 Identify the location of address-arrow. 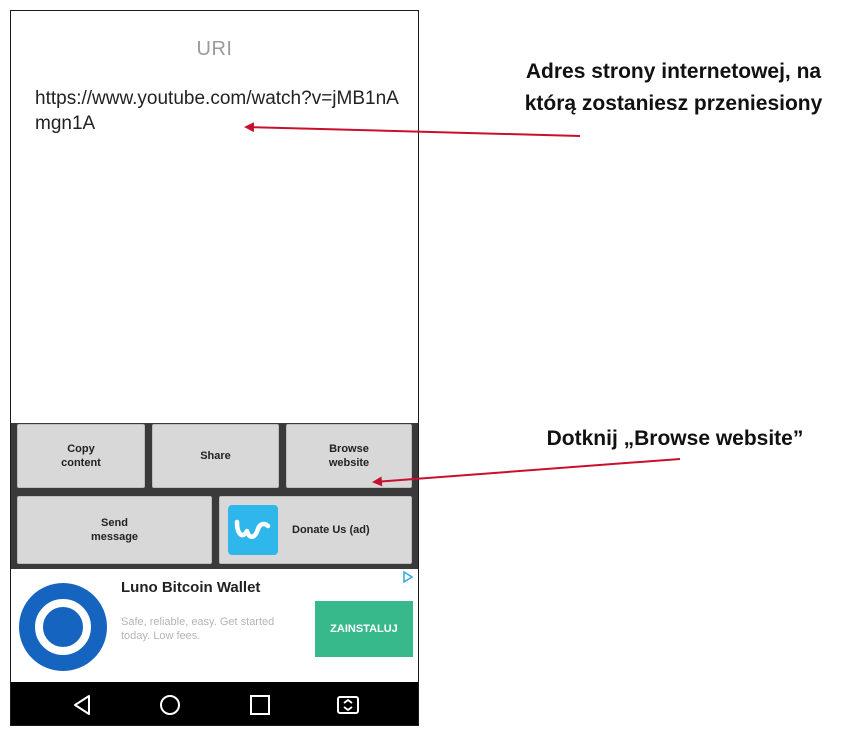
(412, 129).